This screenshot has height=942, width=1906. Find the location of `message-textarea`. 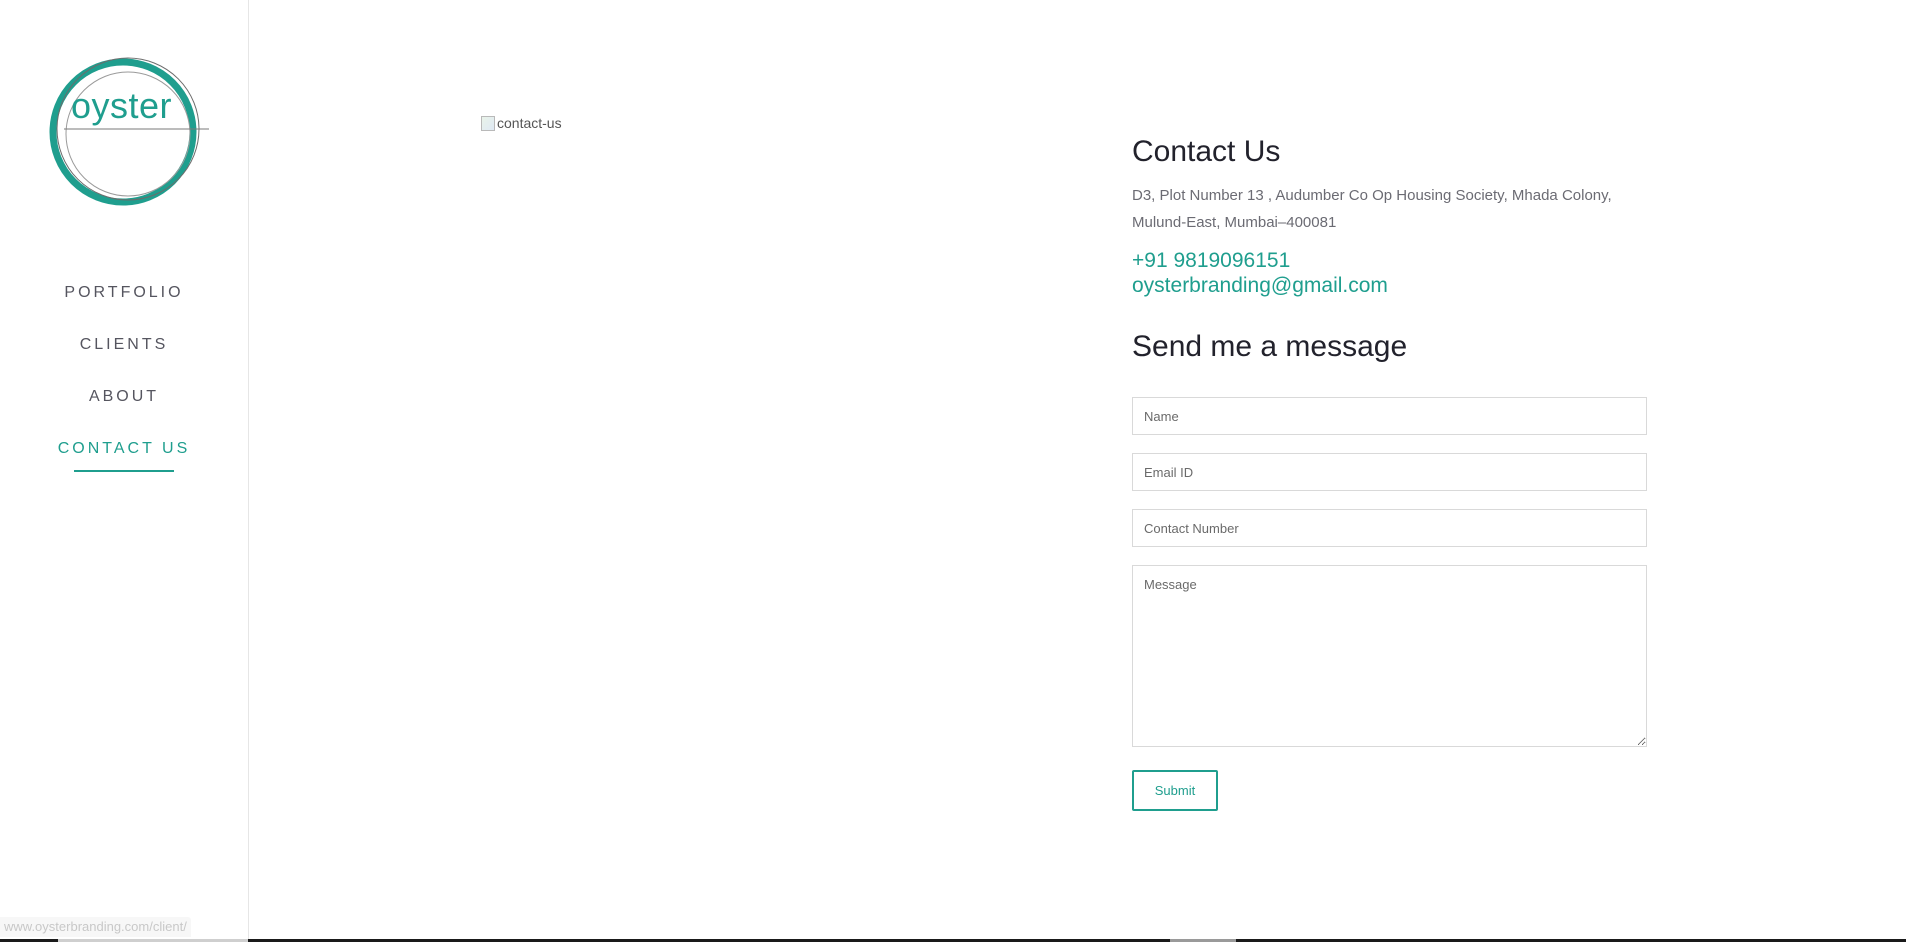

message-textarea is located at coordinates (1389, 656).